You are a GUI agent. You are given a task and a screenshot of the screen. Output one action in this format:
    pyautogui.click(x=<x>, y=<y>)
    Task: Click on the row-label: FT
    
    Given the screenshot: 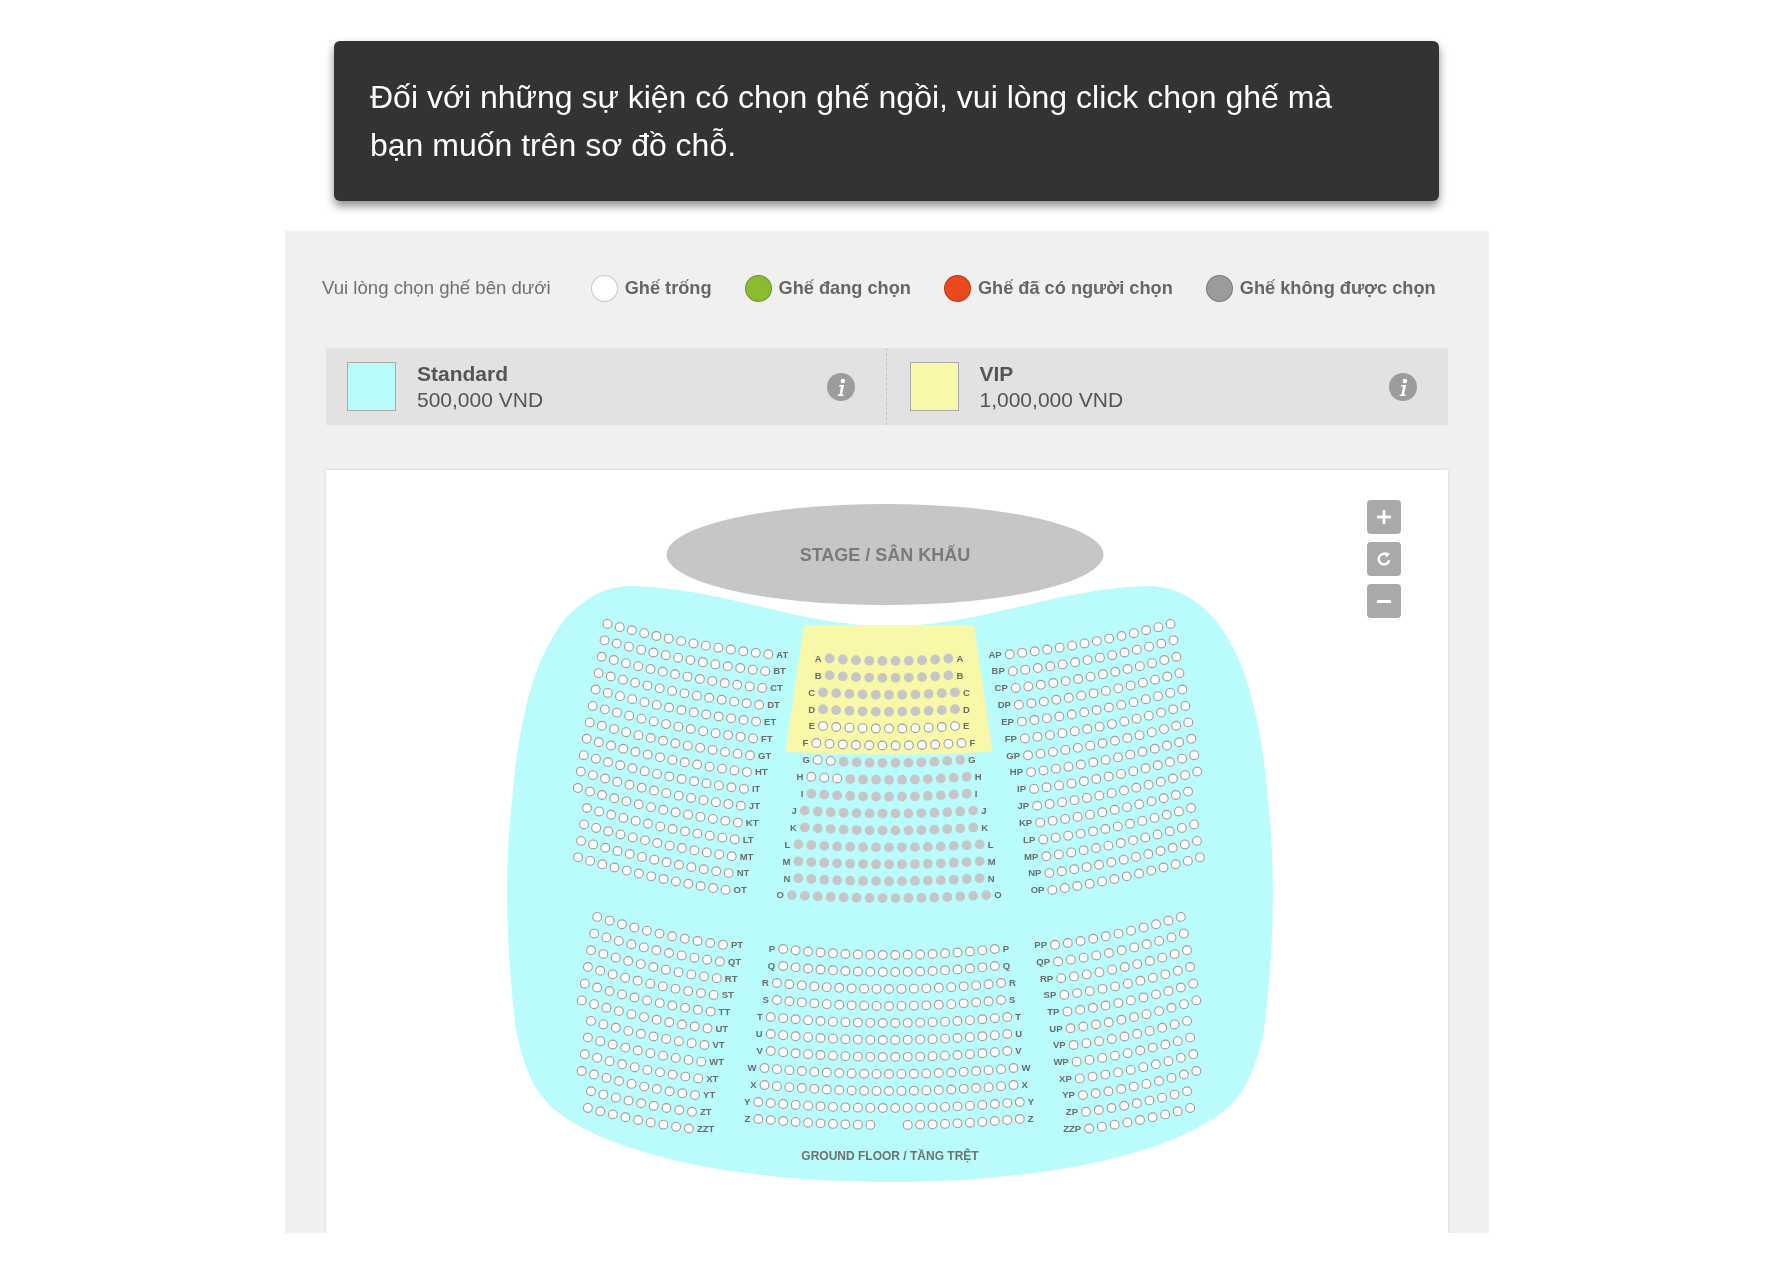 What is the action you would take?
    pyautogui.click(x=767, y=738)
    